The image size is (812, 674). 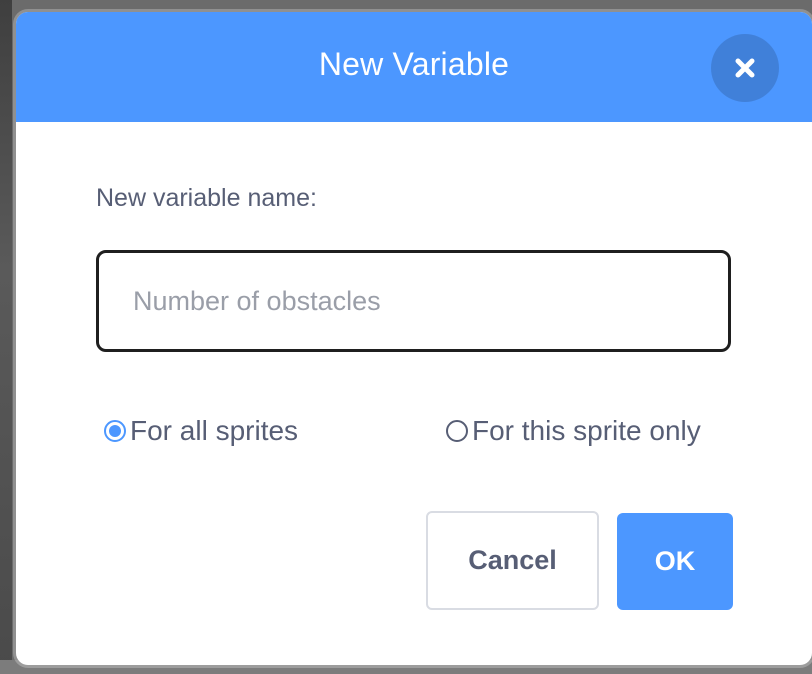 I want to click on close-button, so click(x=745, y=68).